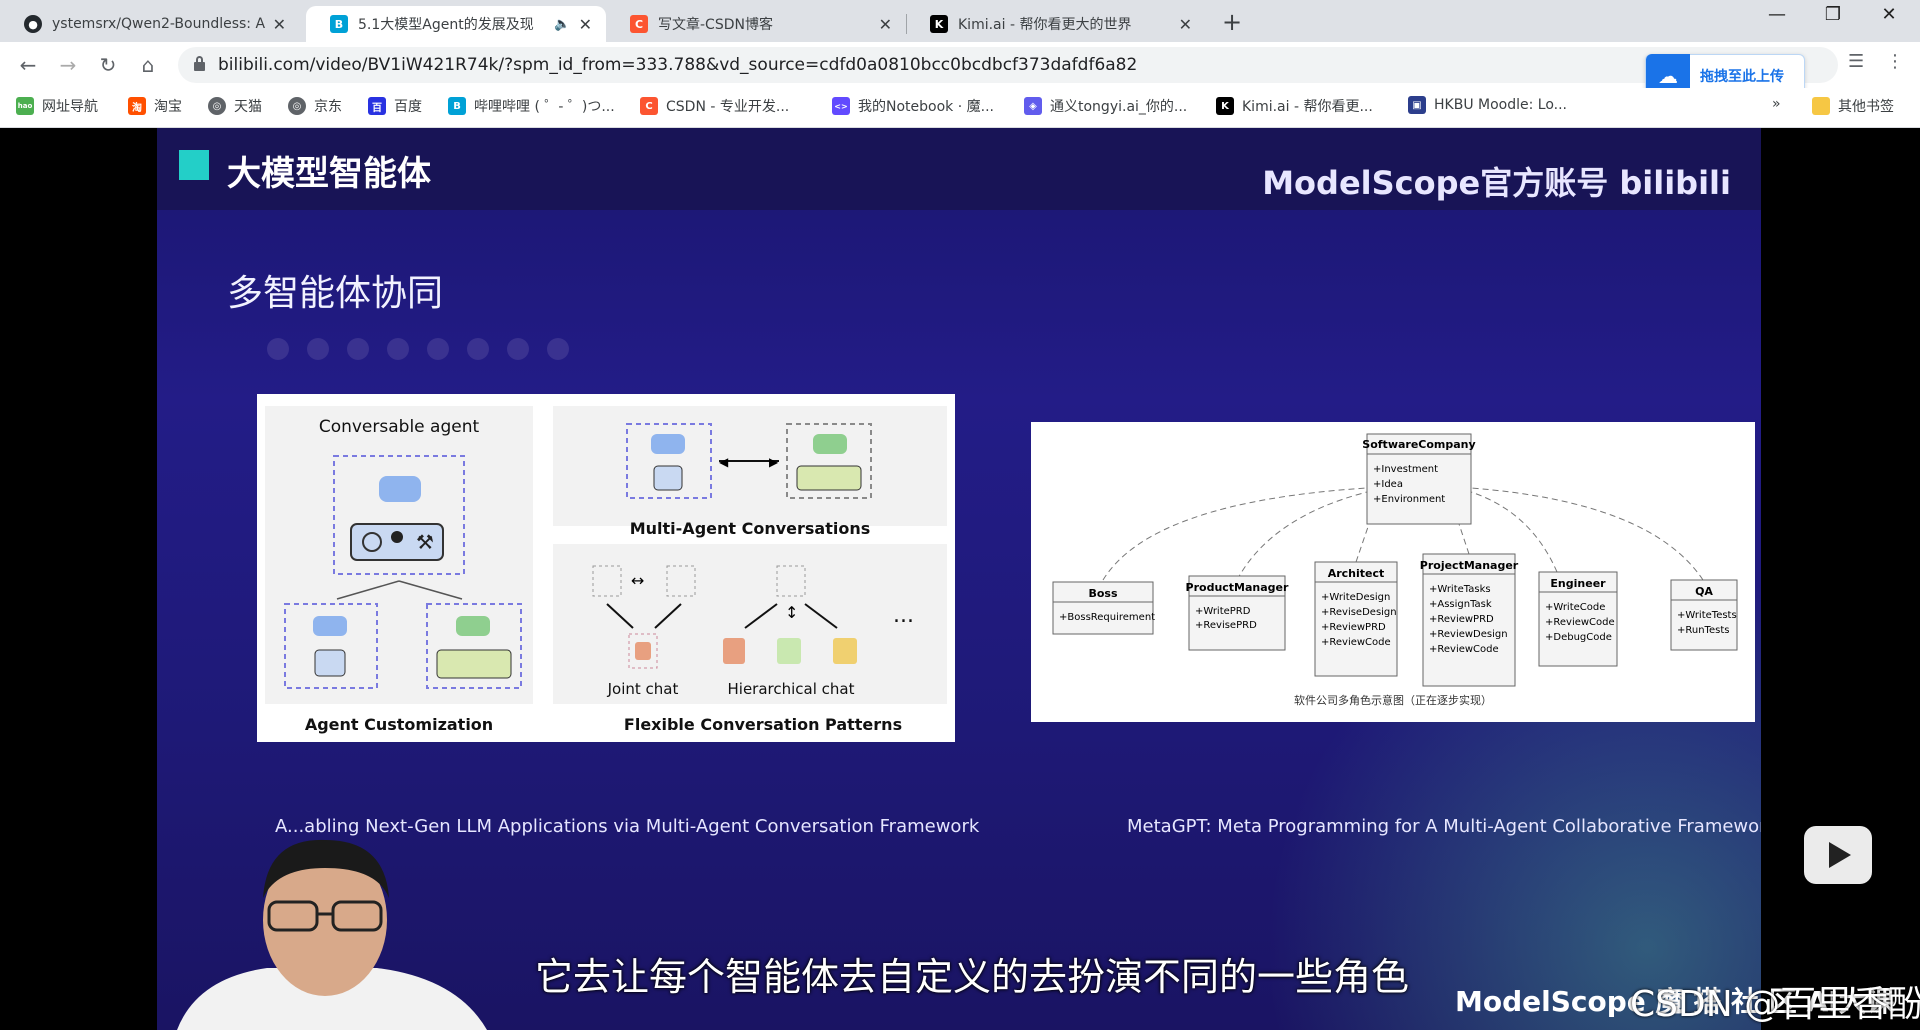 The width and height of the screenshot is (1920, 1030). Describe the element at coordinates (70, 107) in the screenshot. I see `bookmark-label: 网址导航` at that location.